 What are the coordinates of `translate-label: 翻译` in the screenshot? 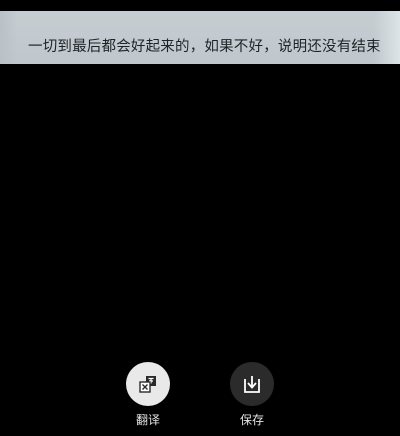 It's located at (147, 420).